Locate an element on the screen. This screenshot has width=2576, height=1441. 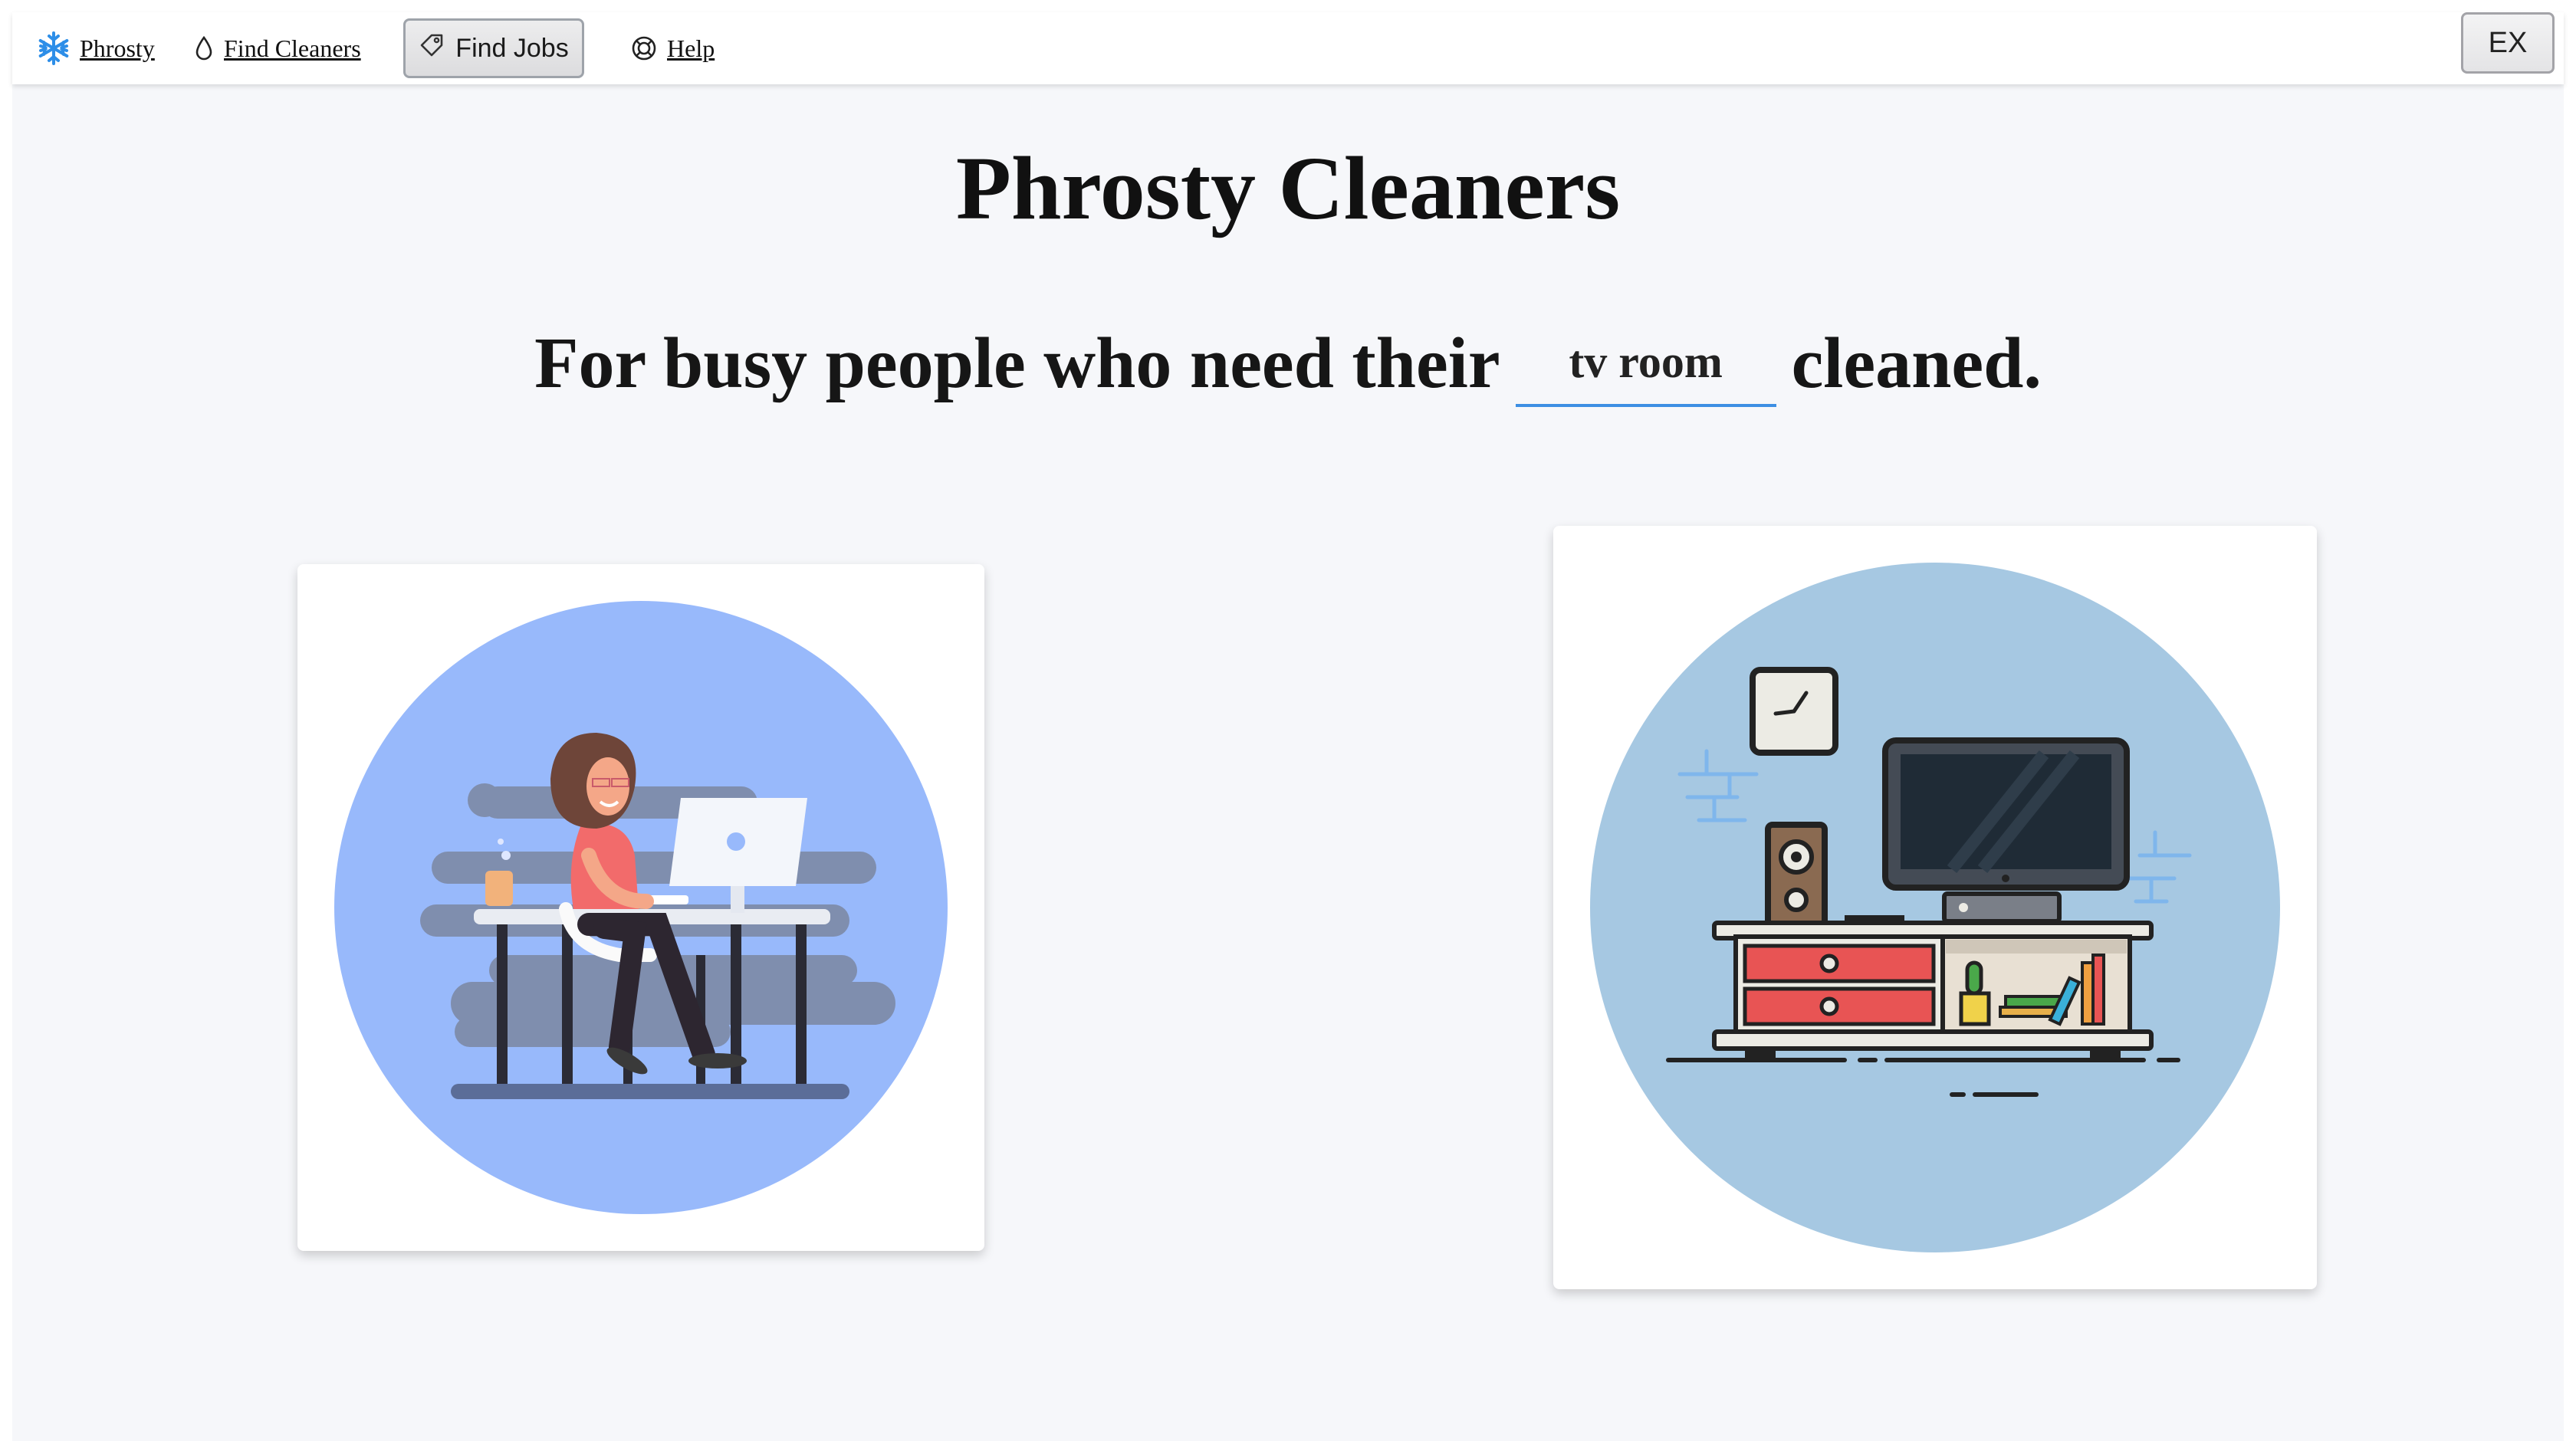
nav-brand-link: Phrosty is located at coordinates (96, 48).